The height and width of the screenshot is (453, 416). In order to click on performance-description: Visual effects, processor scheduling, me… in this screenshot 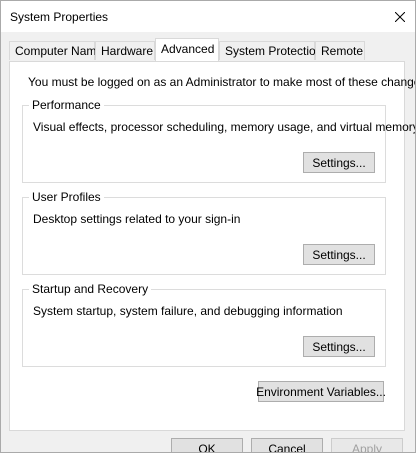, I will do `click(224, 127)`.